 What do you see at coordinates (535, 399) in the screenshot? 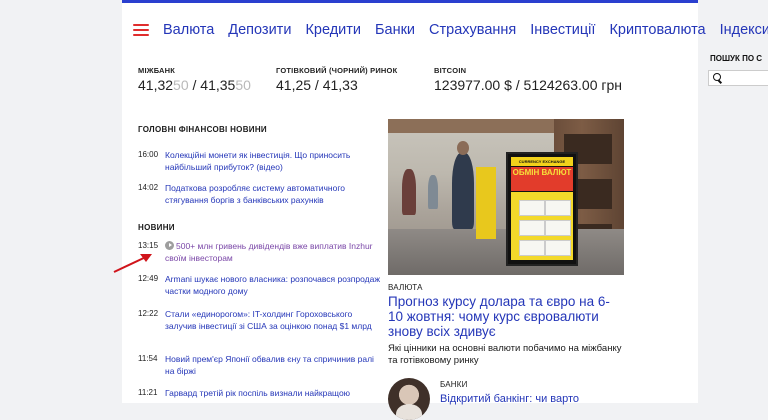
I see `secondary-title: Відкритий банкінг: чи варто` at bounding box center [535, 399].